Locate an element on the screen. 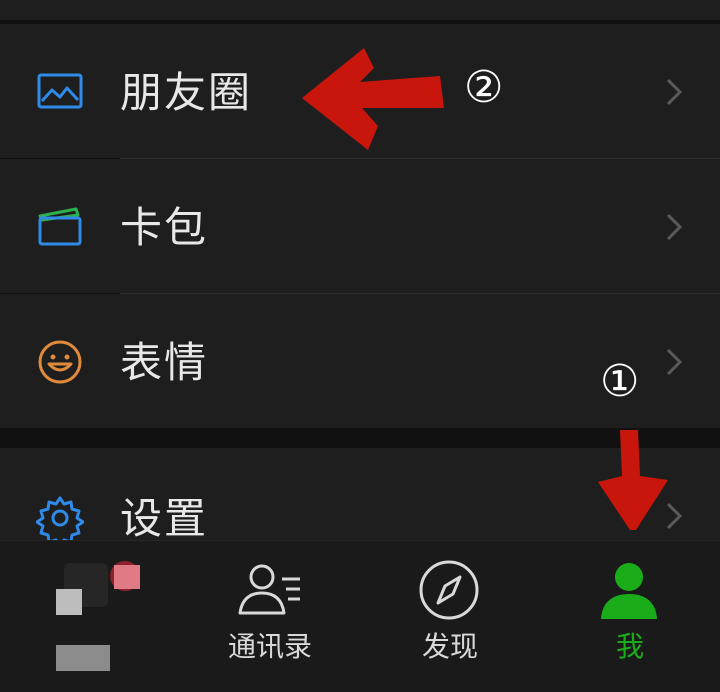 The width and height of the screenshot is (720, 692). tab-label: 发现 is located at coordinates (449, 646).